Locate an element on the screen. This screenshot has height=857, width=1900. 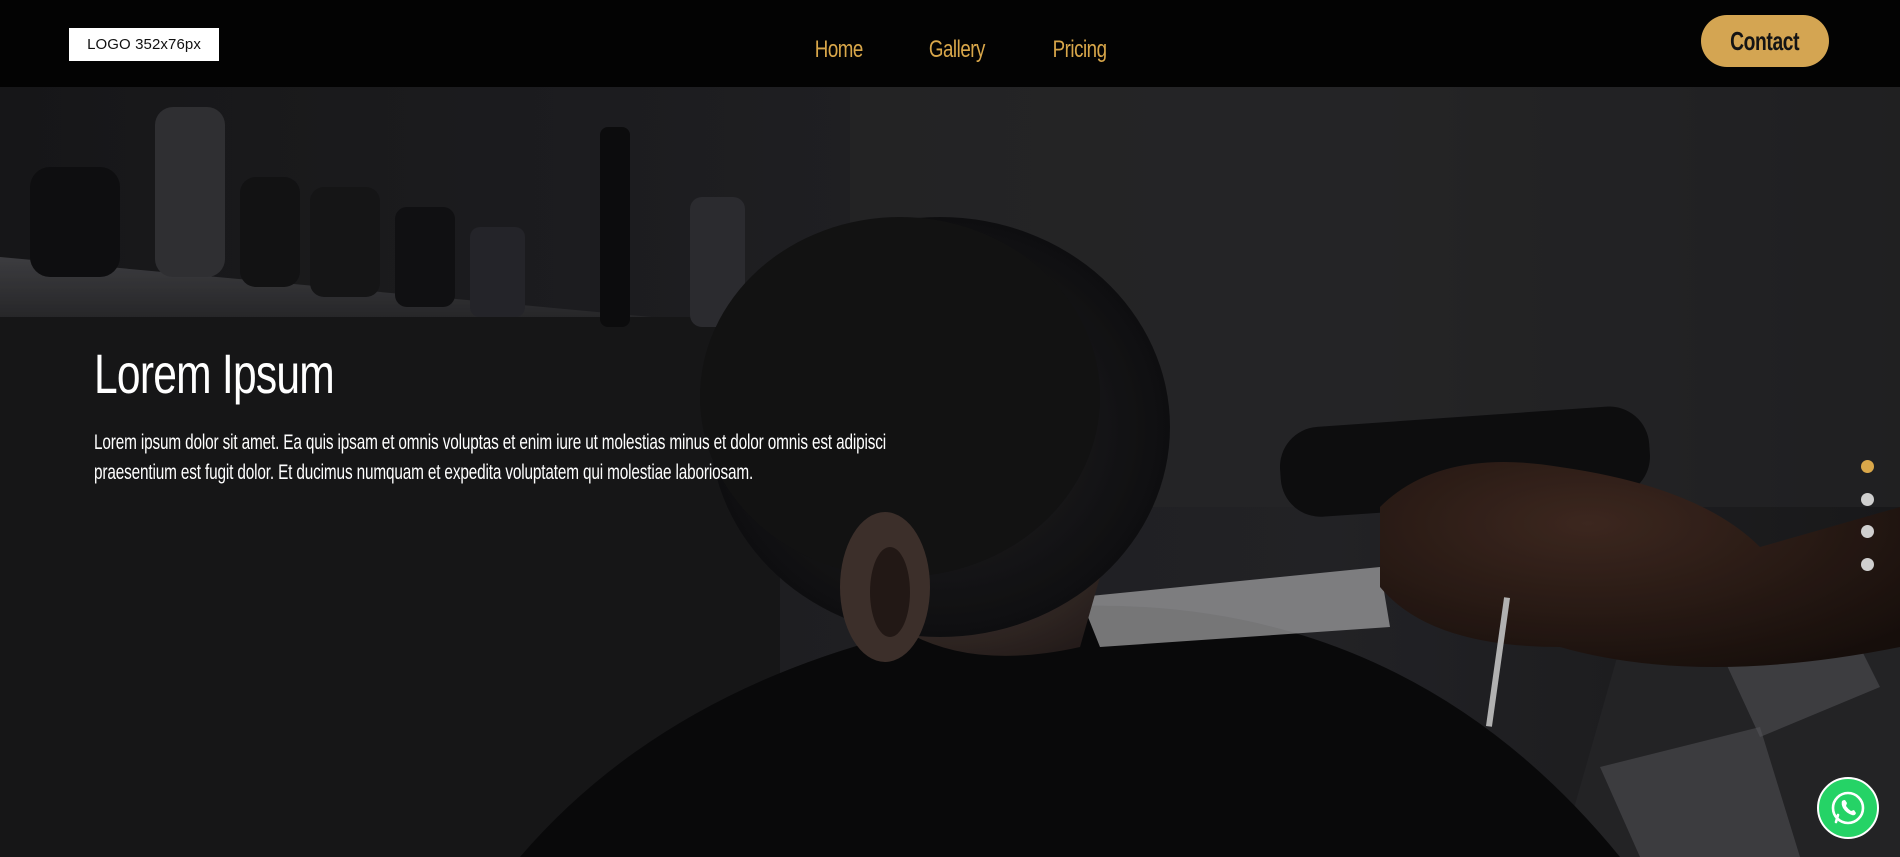
slider-dots is located at coordinates (1868, 525).